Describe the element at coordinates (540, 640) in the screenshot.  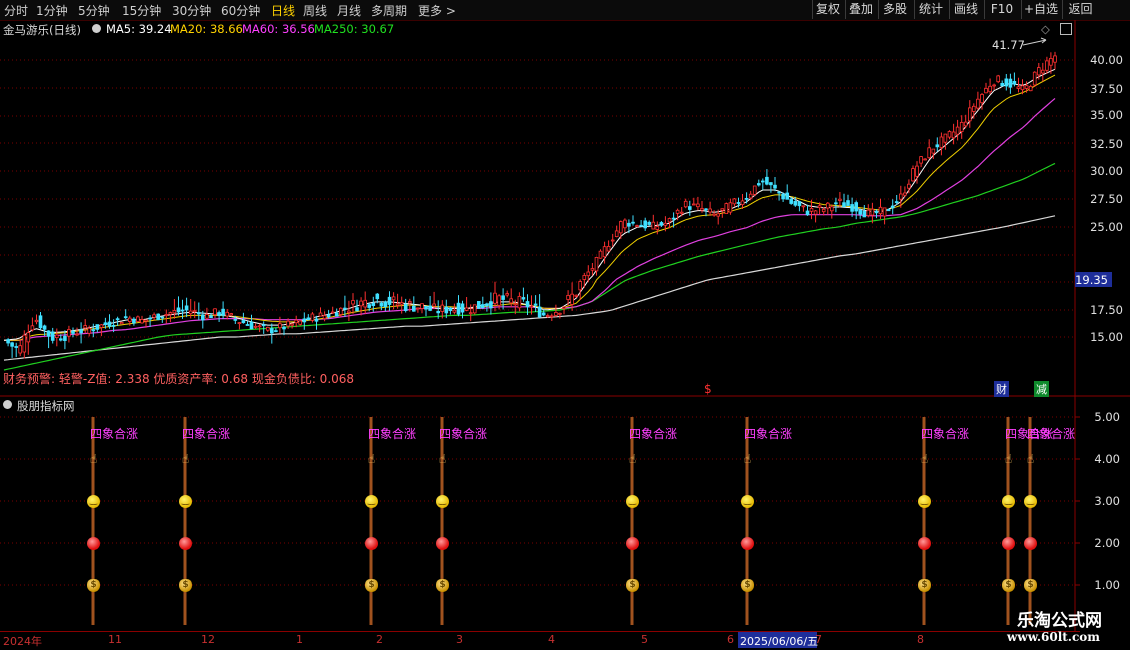
I see `date-axis: 2024年 11 12 1 2 3 4 5 6 2025/06/06/五 7 8` at that location.